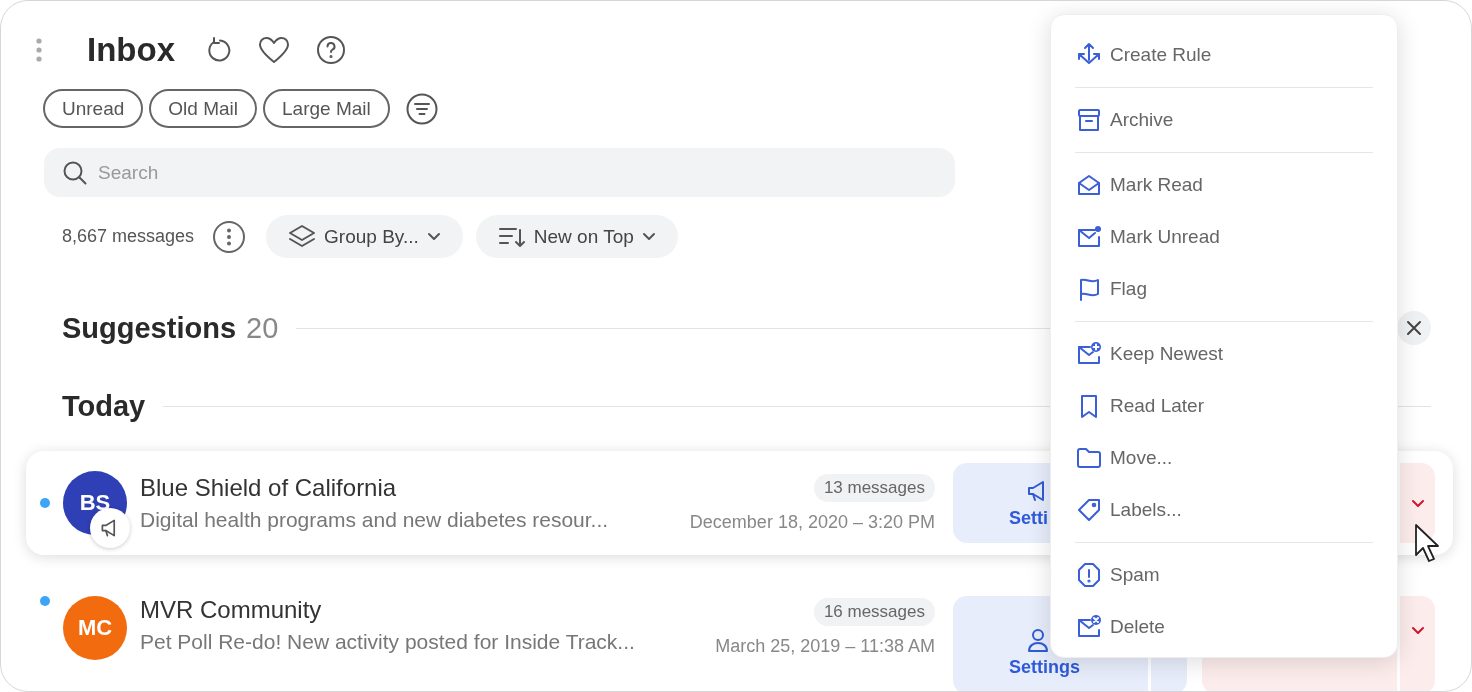 This screenshot has width=1472, height=692. What do you see at coordinates (262, 328) in the screenshot?
I see `section-count: 20` at bounding box center [262, 328].